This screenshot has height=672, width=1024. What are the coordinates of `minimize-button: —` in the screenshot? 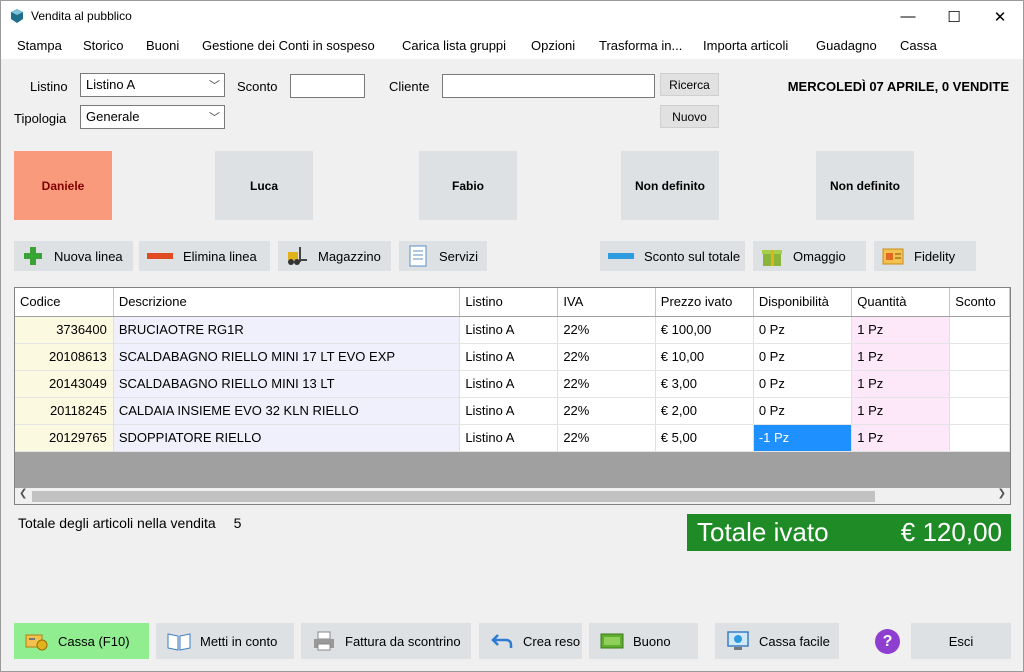 It's located at (908, 16).